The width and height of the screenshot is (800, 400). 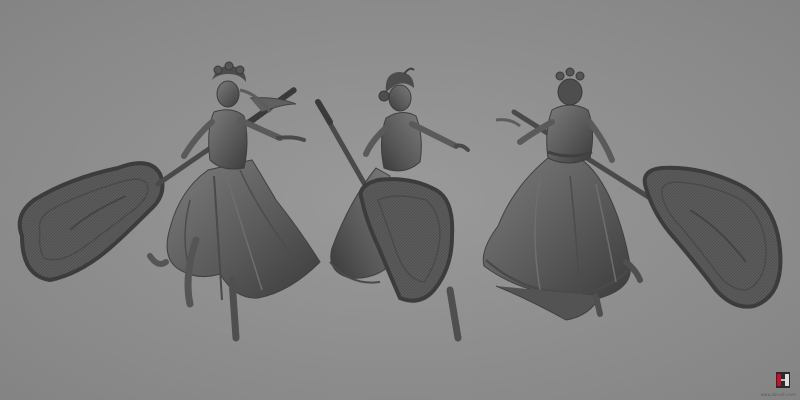 What do you see at coordinates (401, 142) in the screenshot?
I see `side-torso` at bounding box center [401, 142].